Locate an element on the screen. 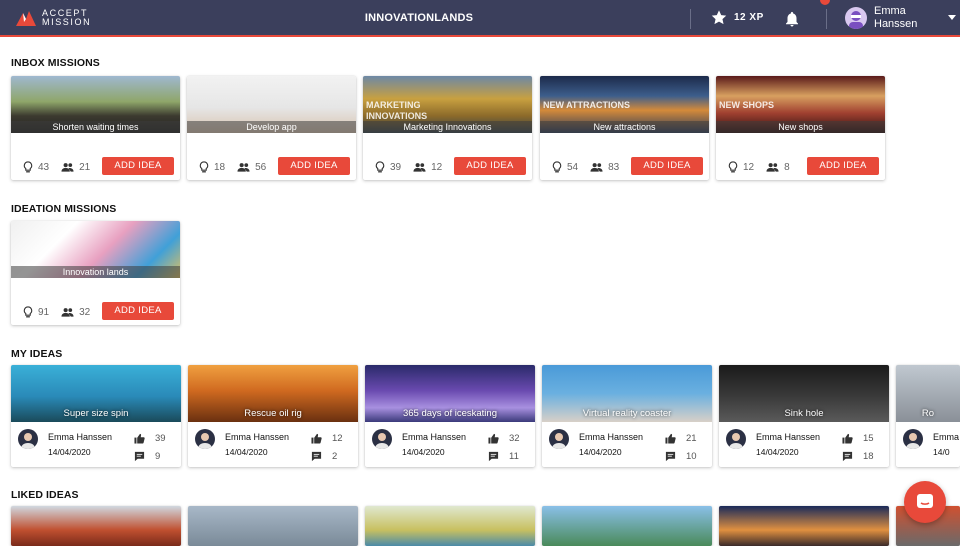 The height and width of the screenshot is (546, 960). mission-image-overlay-text: MARKETING INNOVATIONS is located at coordinates (397, 110).